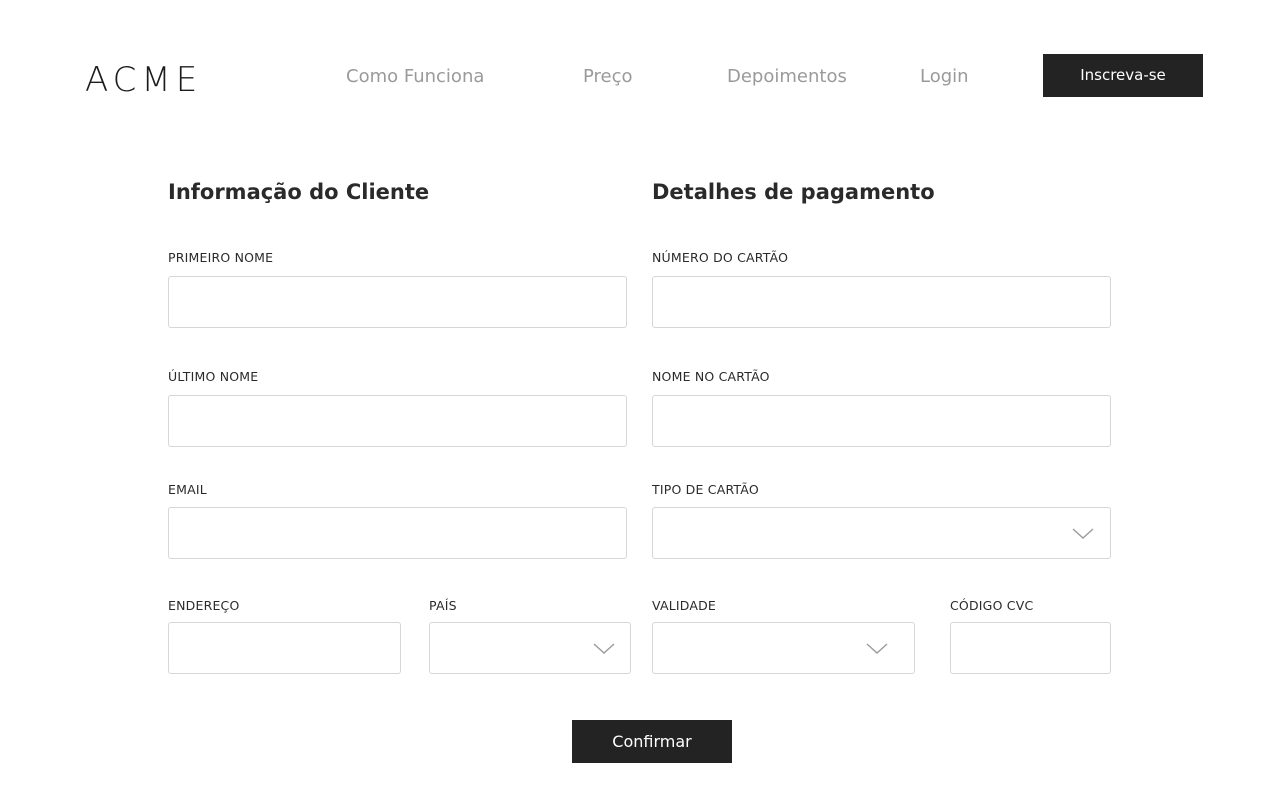  What do you see at coordinates (684, 605) in the screenshot?
I see `expiry-label: VALIDADE` at bounding box center [684, 605].